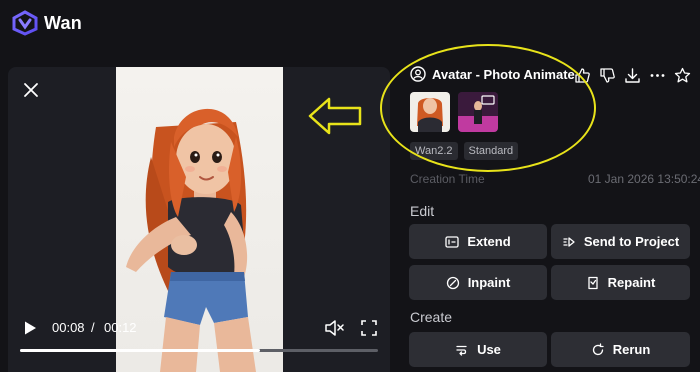  What do you see at coordinates (489, 241) in the screenshot?
I see `extend-label: Extend` at bounding box center [489, 241].